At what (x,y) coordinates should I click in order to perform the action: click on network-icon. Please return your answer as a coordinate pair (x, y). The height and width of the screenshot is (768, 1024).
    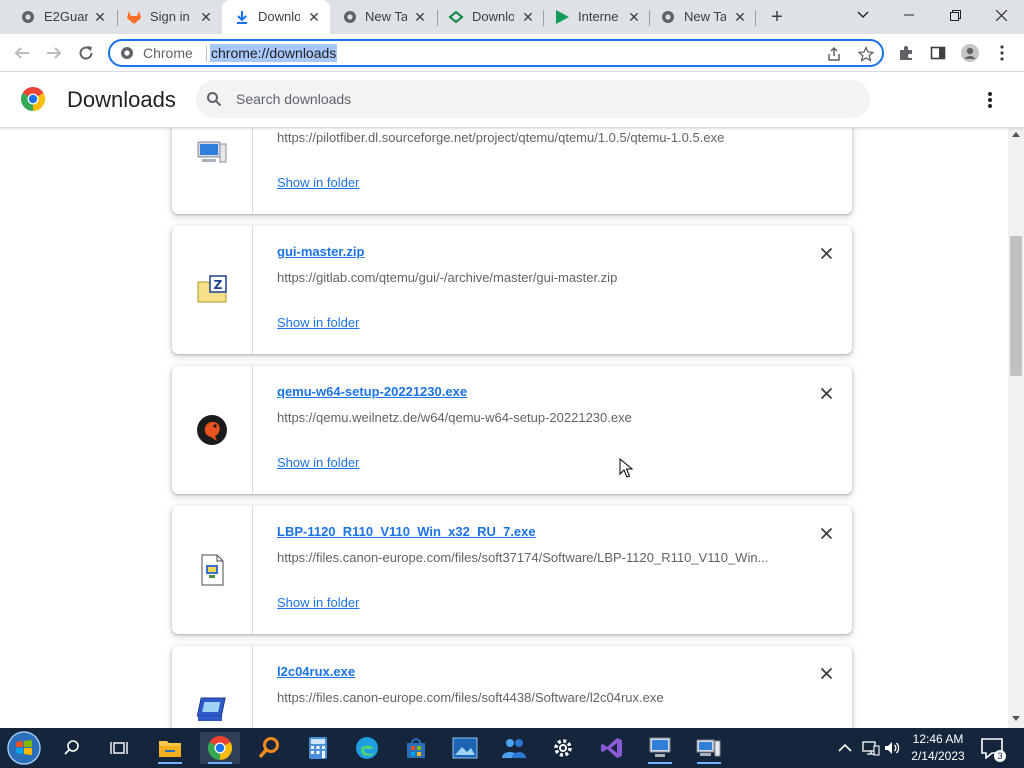
    Looking at the image, I should click on (871, 748).